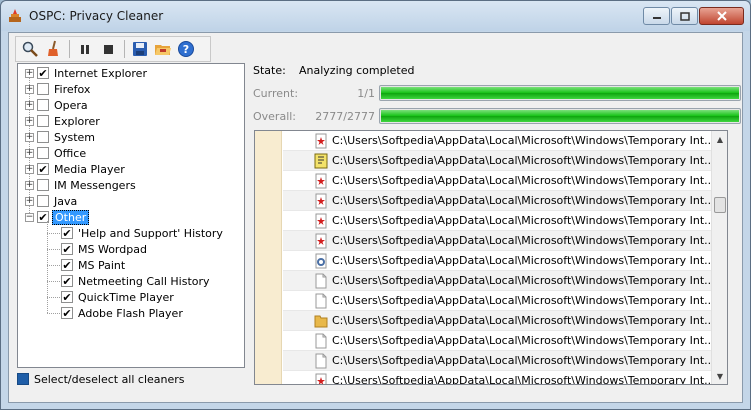 This screenshot has height=410, width=751. I want to click on scroll-up-arrow: ▲, so click(719, 139).